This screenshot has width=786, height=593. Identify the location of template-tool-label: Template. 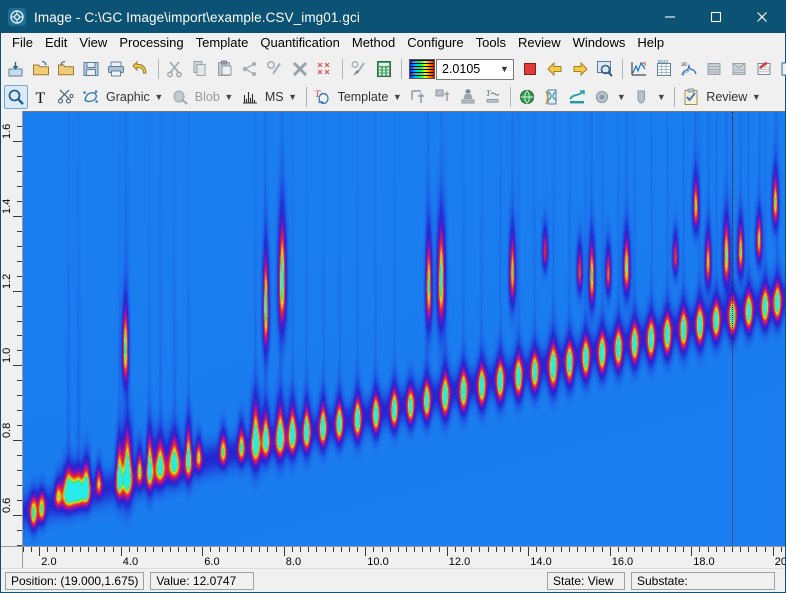
(363, 97).